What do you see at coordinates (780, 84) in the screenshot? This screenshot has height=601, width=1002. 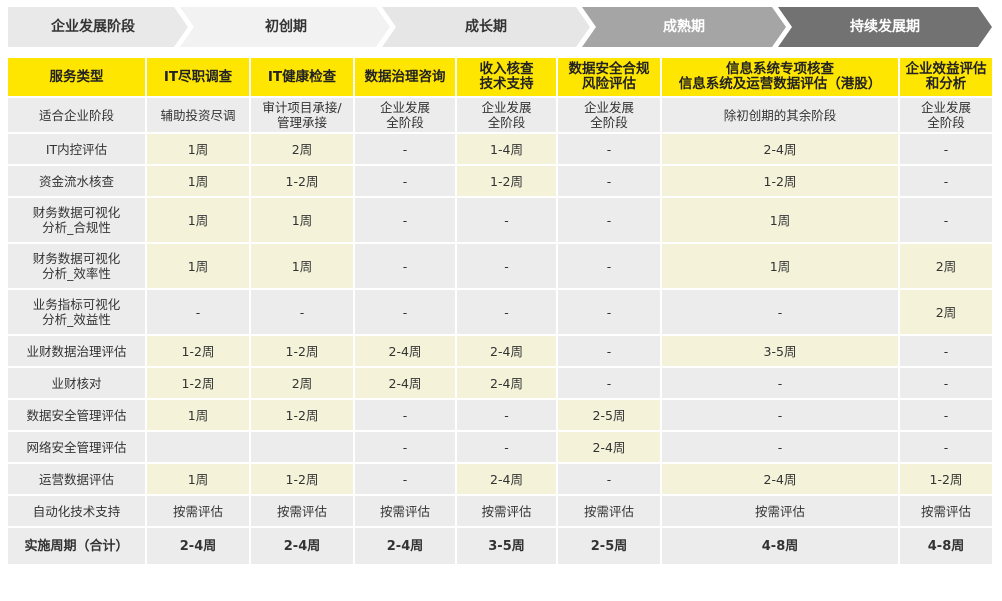 I see `cell-line: 信息系统及运营数据评估（港股）` at bounding box center [780, 84].